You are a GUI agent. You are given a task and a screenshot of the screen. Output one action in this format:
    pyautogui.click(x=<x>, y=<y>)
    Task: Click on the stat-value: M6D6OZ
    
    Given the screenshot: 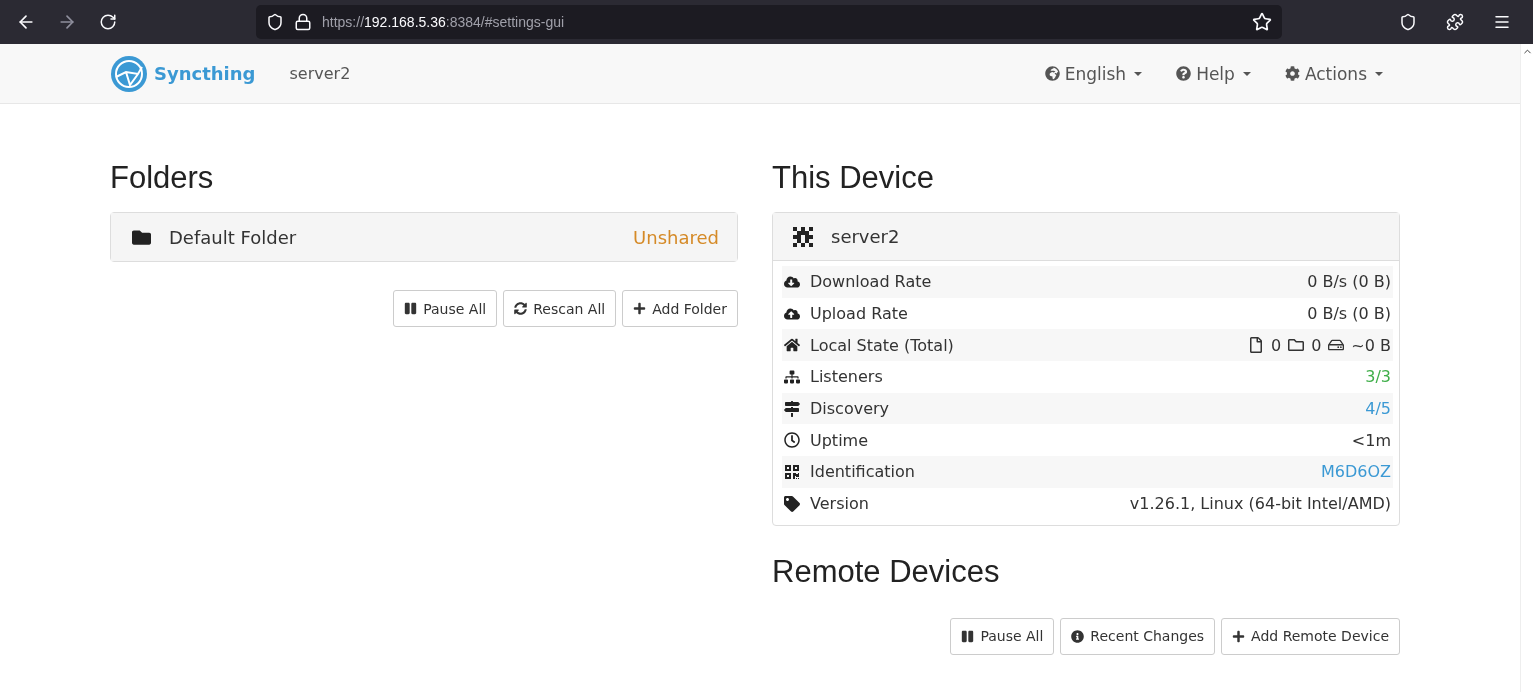 What is the action you would take?
    pyautogui.click(x=1355, y=472)
    